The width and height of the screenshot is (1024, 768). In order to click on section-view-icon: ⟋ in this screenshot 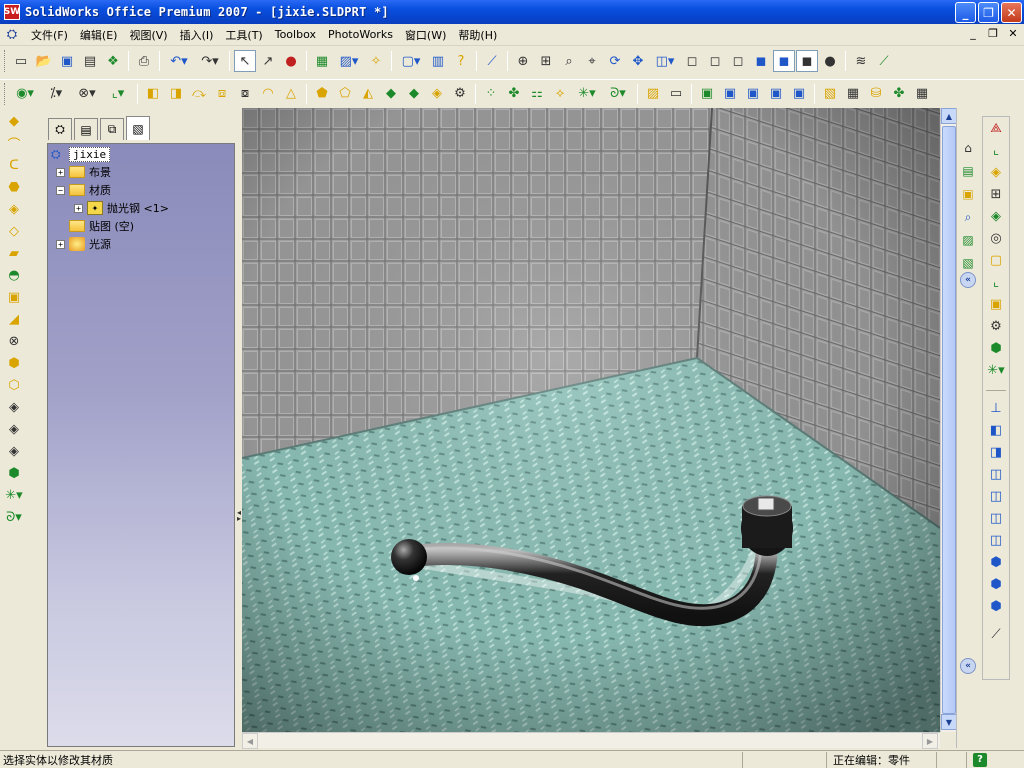, I will do `click(884, 61)`.